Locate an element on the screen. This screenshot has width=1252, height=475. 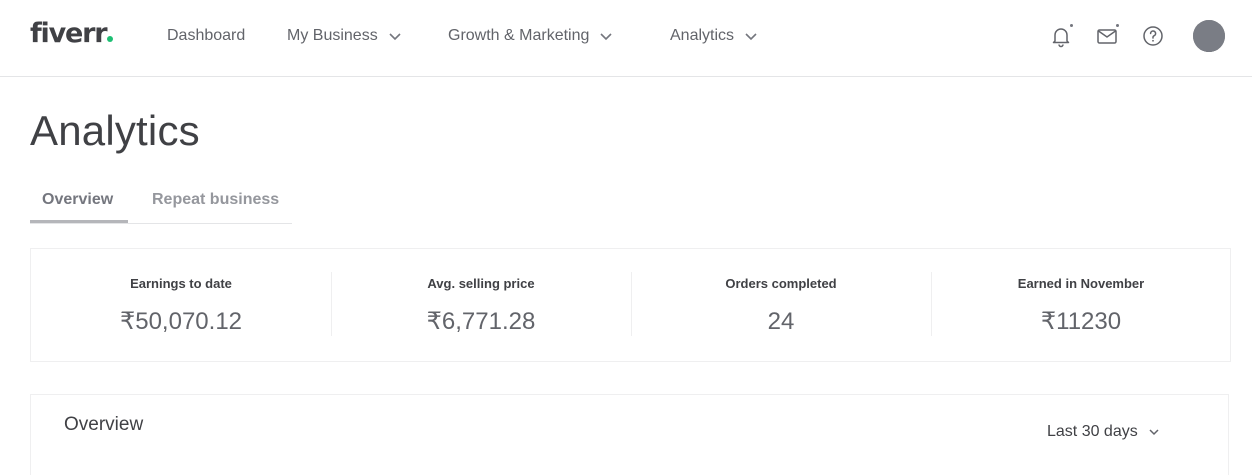
date-range-select: Last 30 days is located at coordinates (1103, 432).